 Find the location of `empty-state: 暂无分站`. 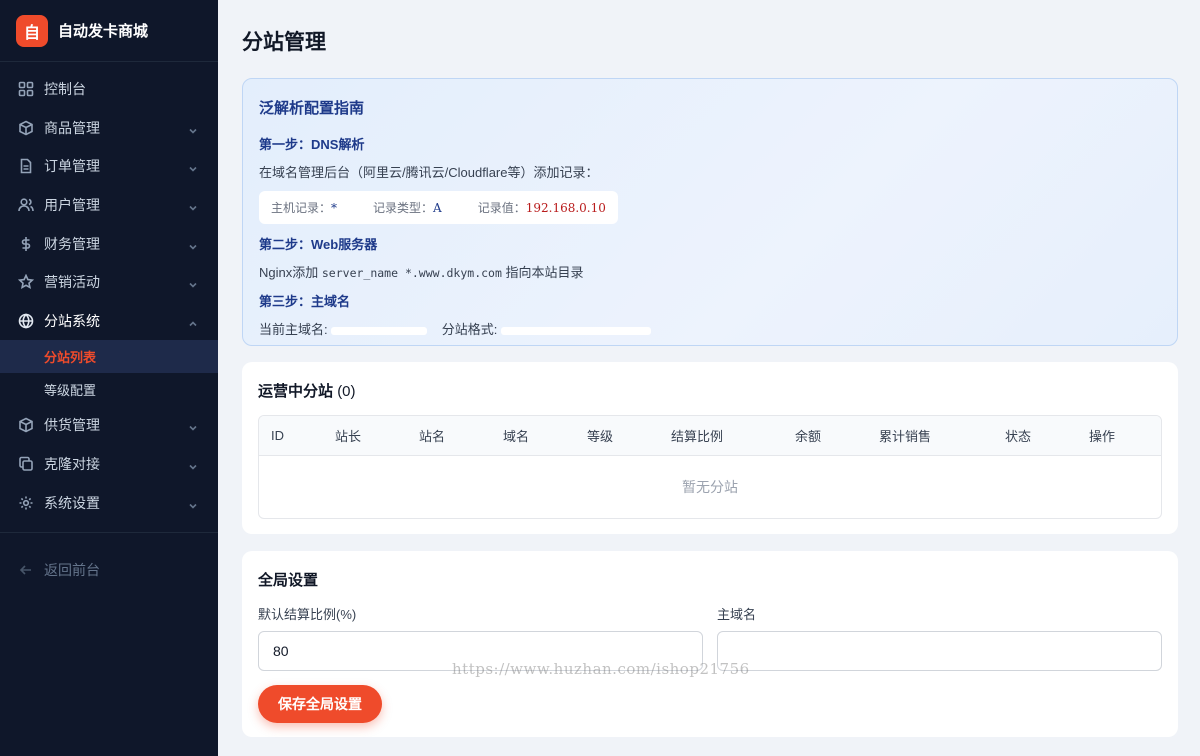

empty-state: 暂无分站 is located at coordinates (710, 487).